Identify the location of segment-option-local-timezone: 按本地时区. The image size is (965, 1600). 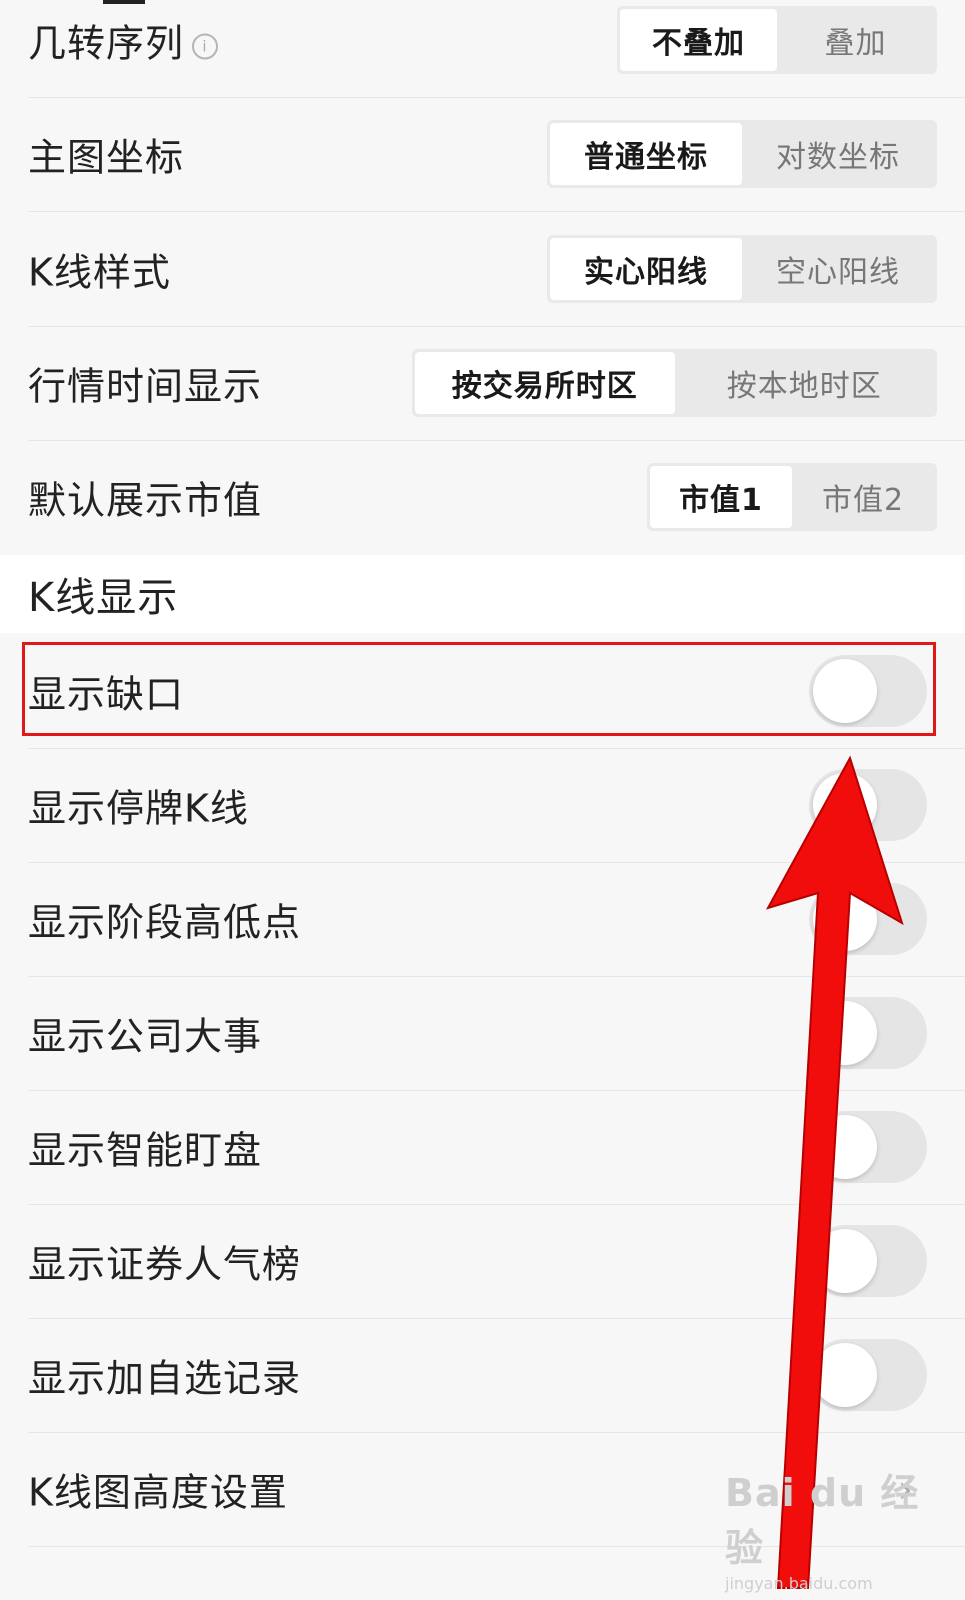
(805, 383).